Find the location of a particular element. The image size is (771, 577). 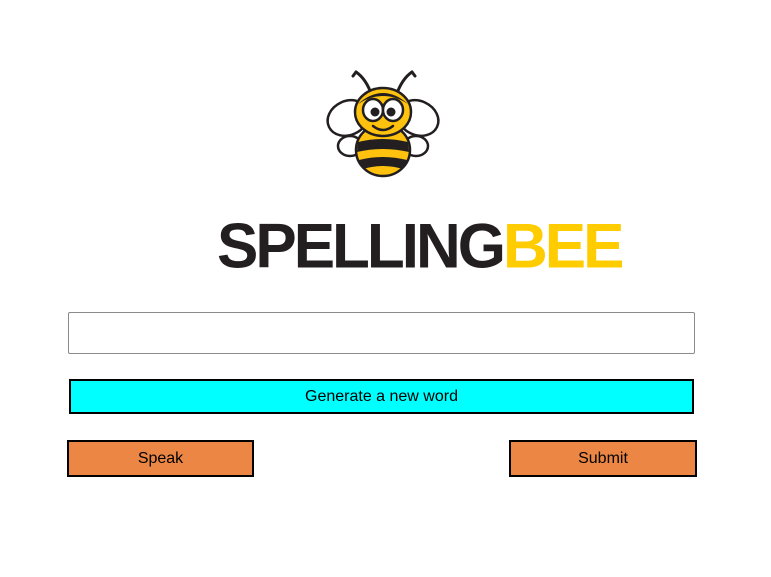

spelling-bee-title: SPELLING BEE is located at coordinates (421, 243).